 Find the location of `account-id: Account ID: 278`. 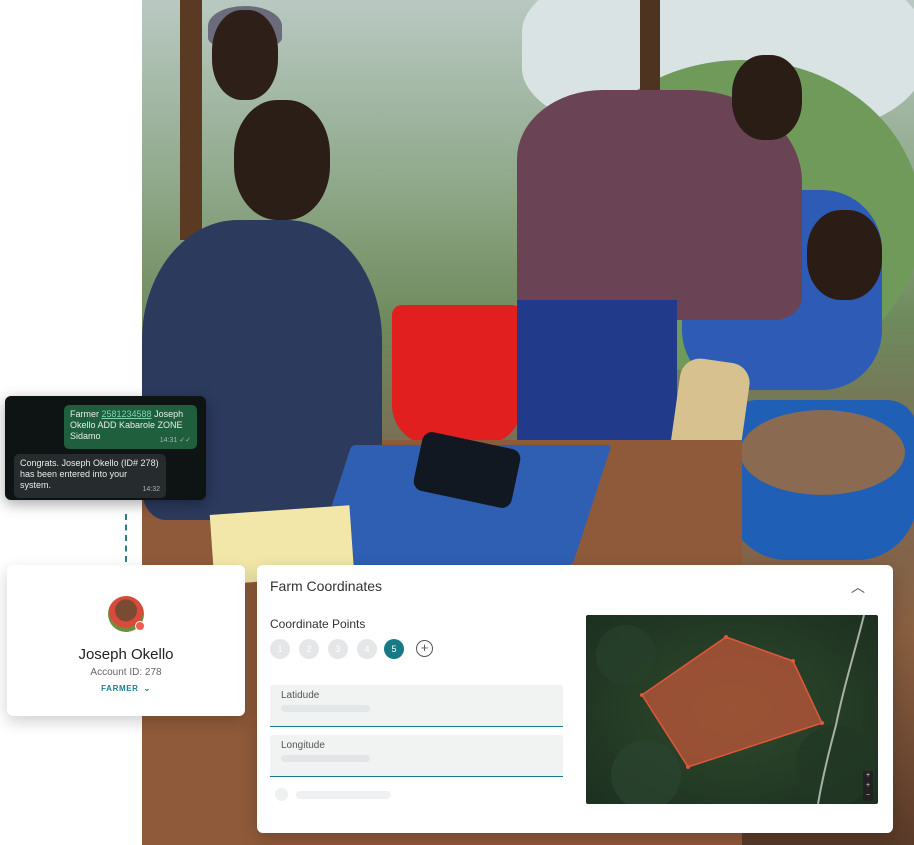

account-id: Account ID: 278 is located at coordinates (126, 672).